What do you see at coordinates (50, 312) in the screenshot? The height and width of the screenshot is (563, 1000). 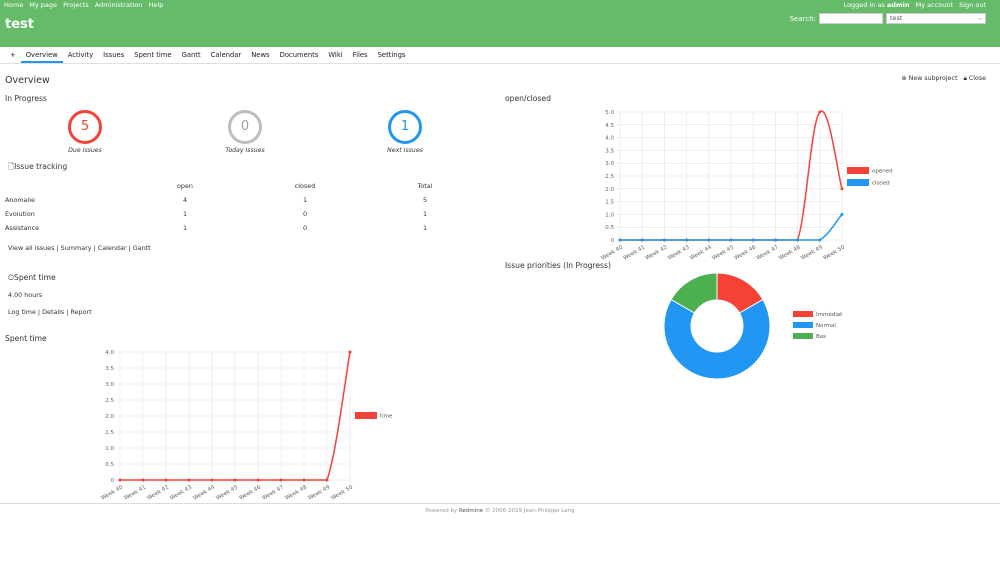 I see `spent-time-links: Log time | Details | Report` at bounding box center [50, 312].